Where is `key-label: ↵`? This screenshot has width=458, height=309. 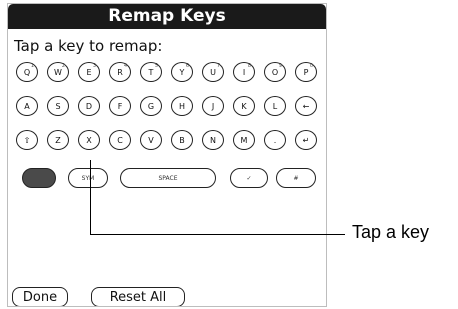
key-label: ↵ is located at coordinates (306, 140).